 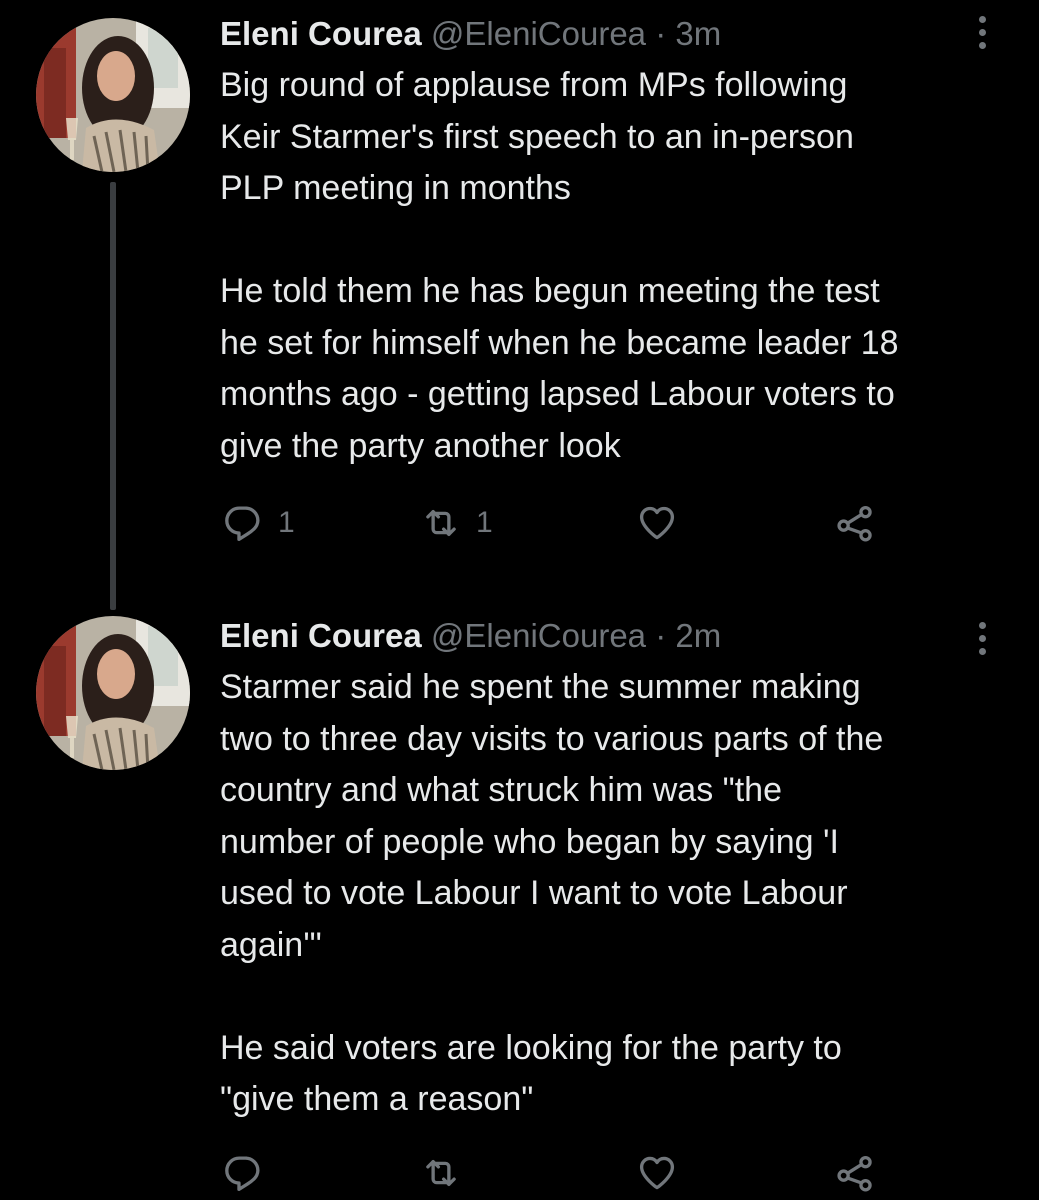 What do you see at coordinates (113, 396) in the screenshot?
I see `thread-connector` at bounding box center [113, 396].